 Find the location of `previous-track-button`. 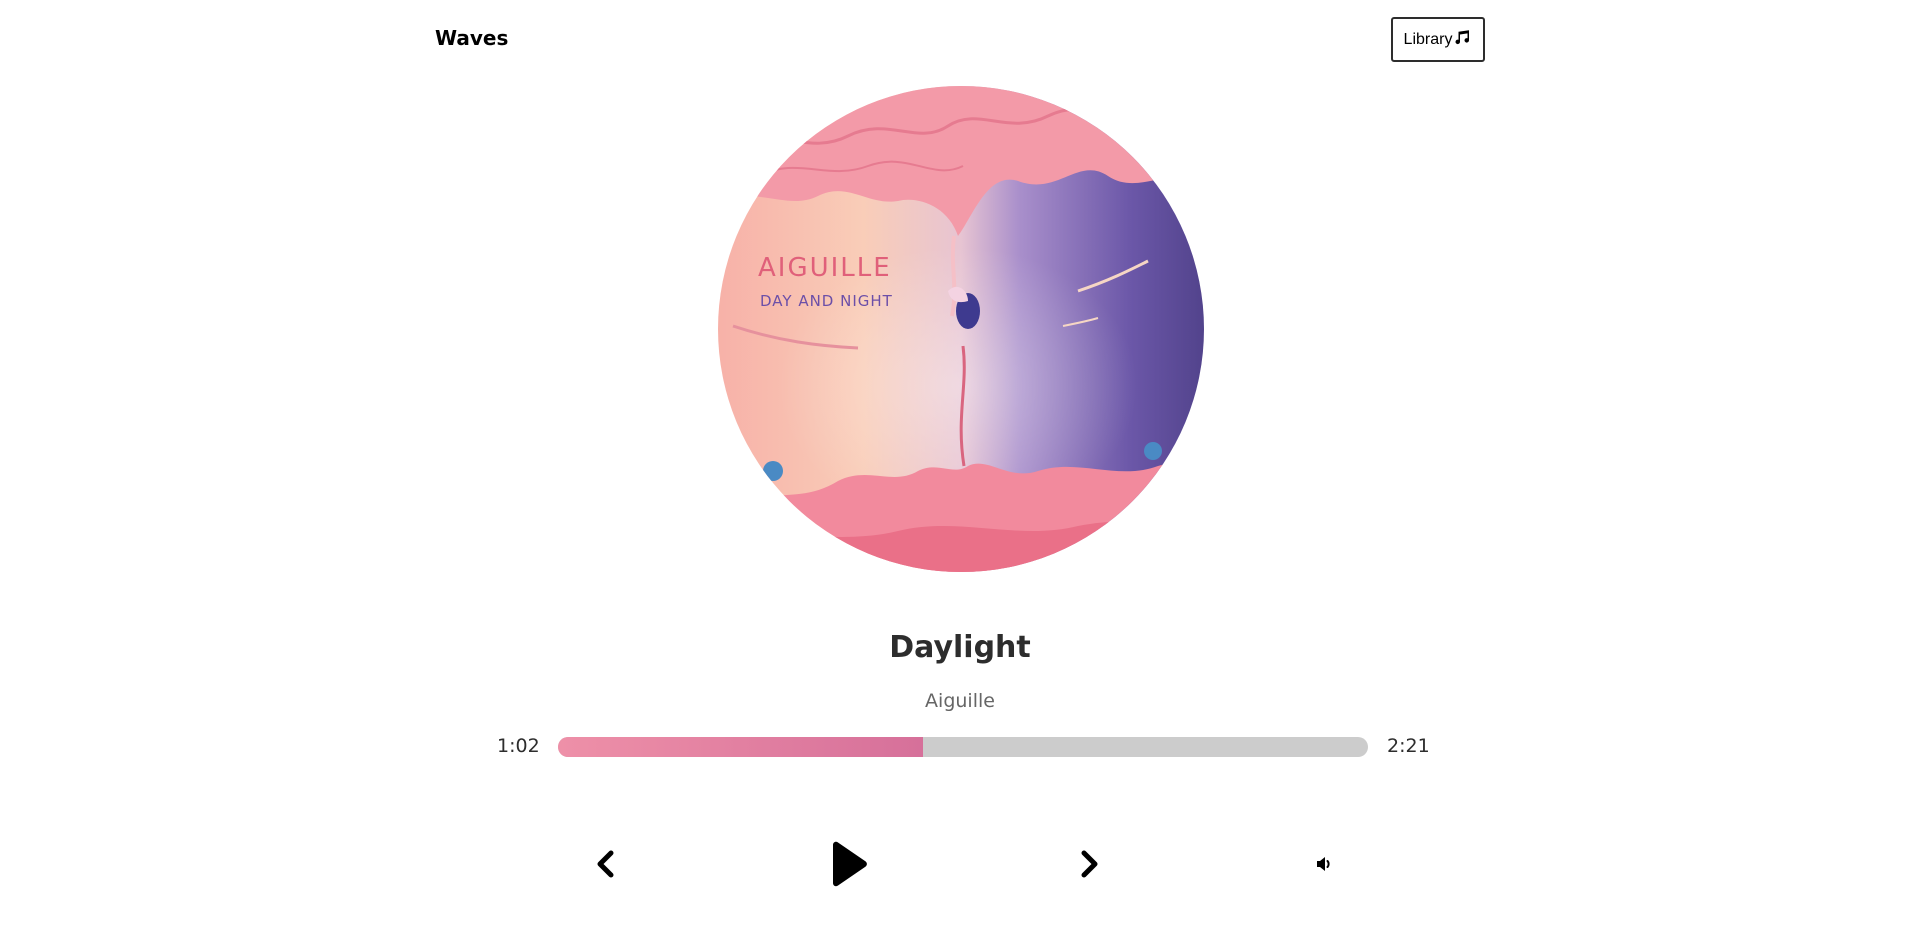

previous-track-button is located at coordinates (605, 864).